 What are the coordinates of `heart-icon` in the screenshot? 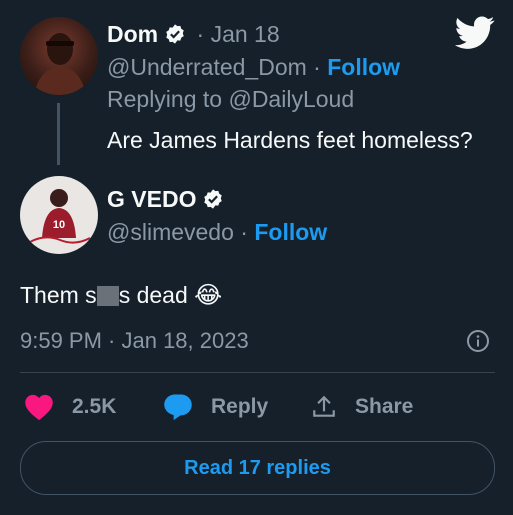 It's located at (39, 407).